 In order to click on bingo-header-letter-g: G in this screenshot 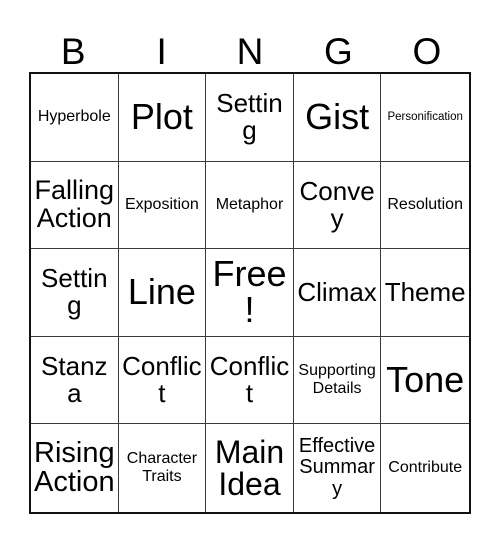, I will do `click(338, 51)`.